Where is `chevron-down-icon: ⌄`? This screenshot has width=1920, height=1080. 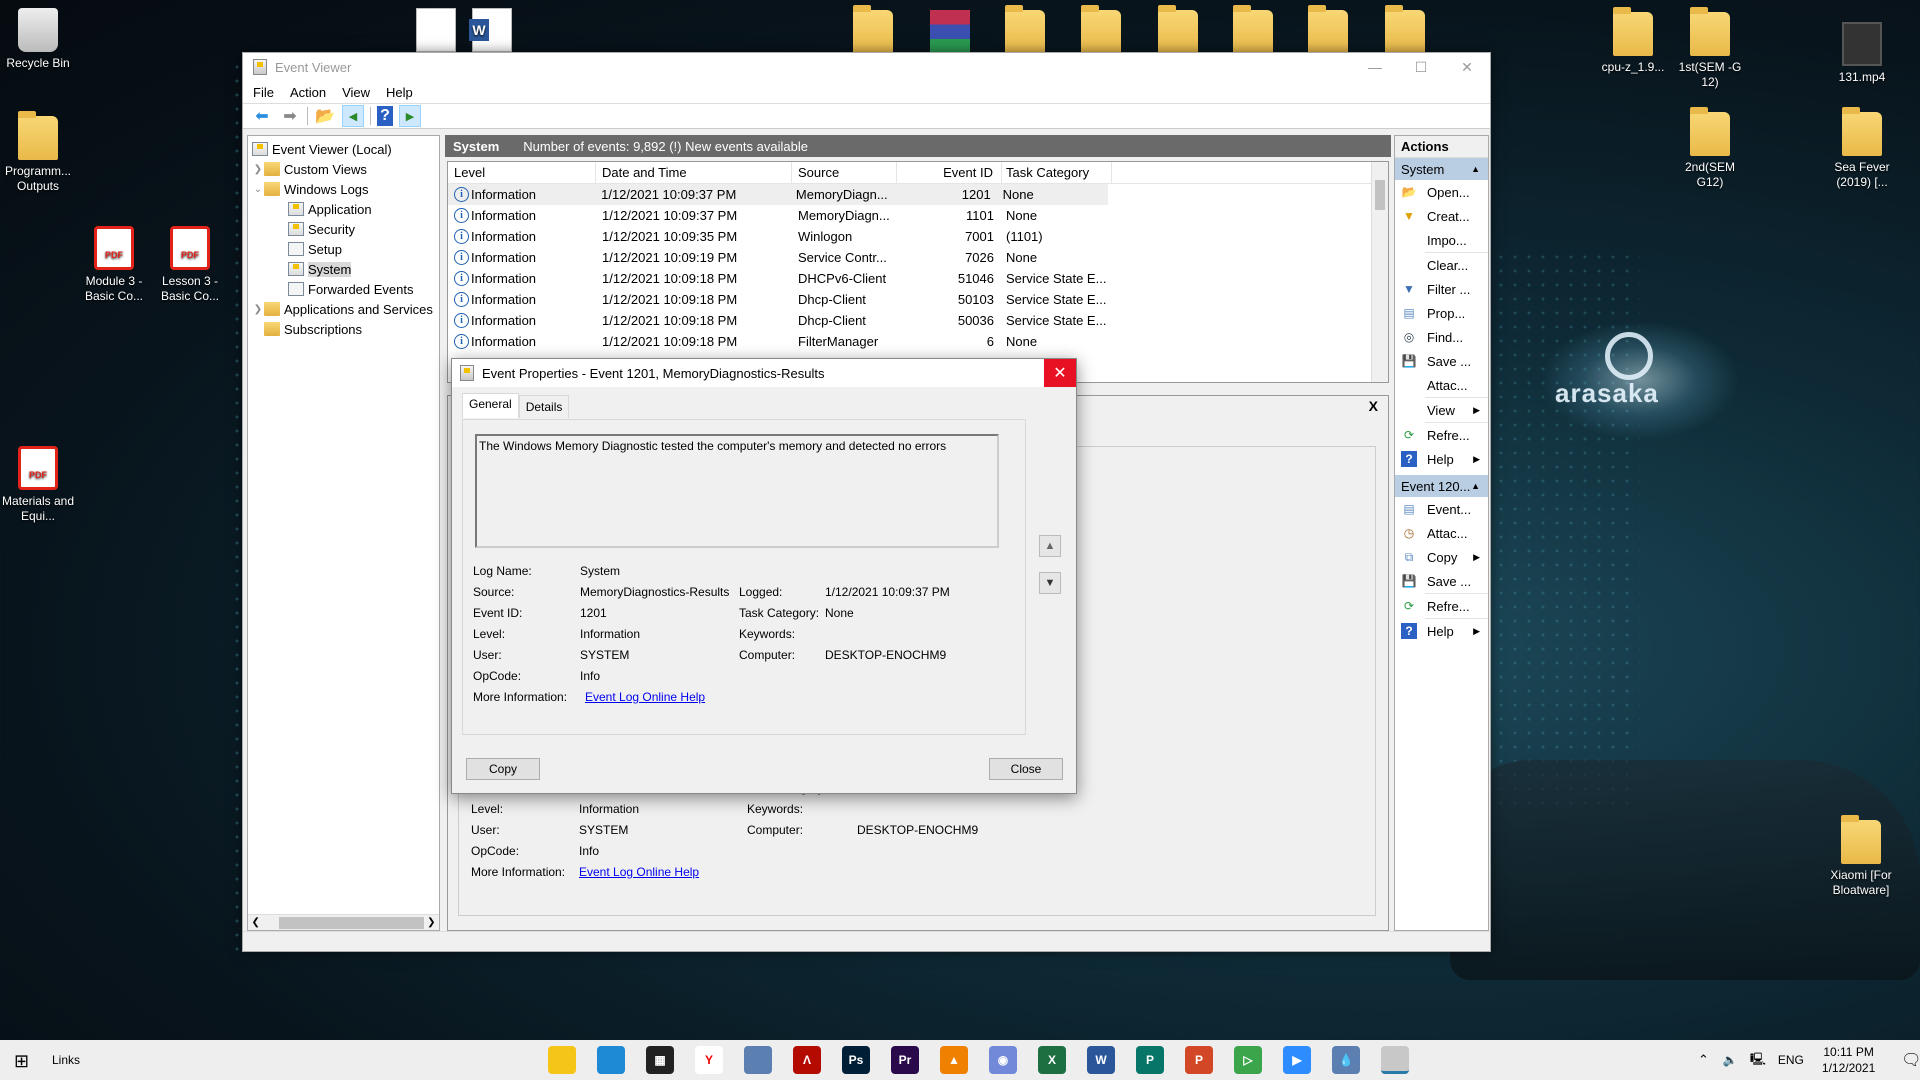 chevron-down-icon: ⌄ is located at coordinates (258, 189).